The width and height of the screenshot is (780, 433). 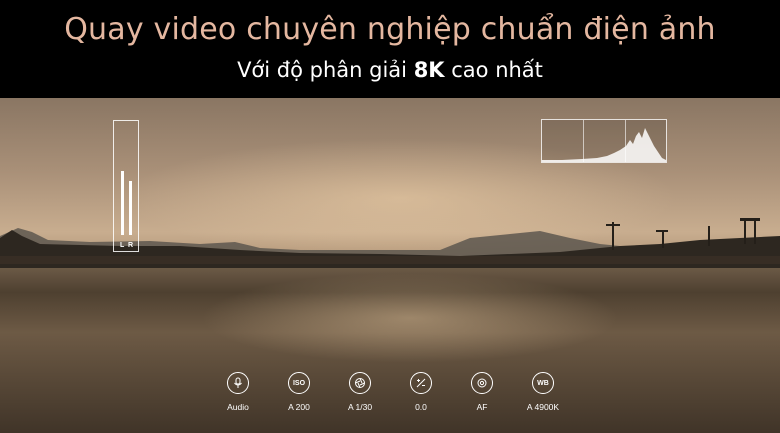 What do you see at coordinates (131, 245) in the screenshot?
I see `audio-right-label: R` at bounding box center [131, 245].